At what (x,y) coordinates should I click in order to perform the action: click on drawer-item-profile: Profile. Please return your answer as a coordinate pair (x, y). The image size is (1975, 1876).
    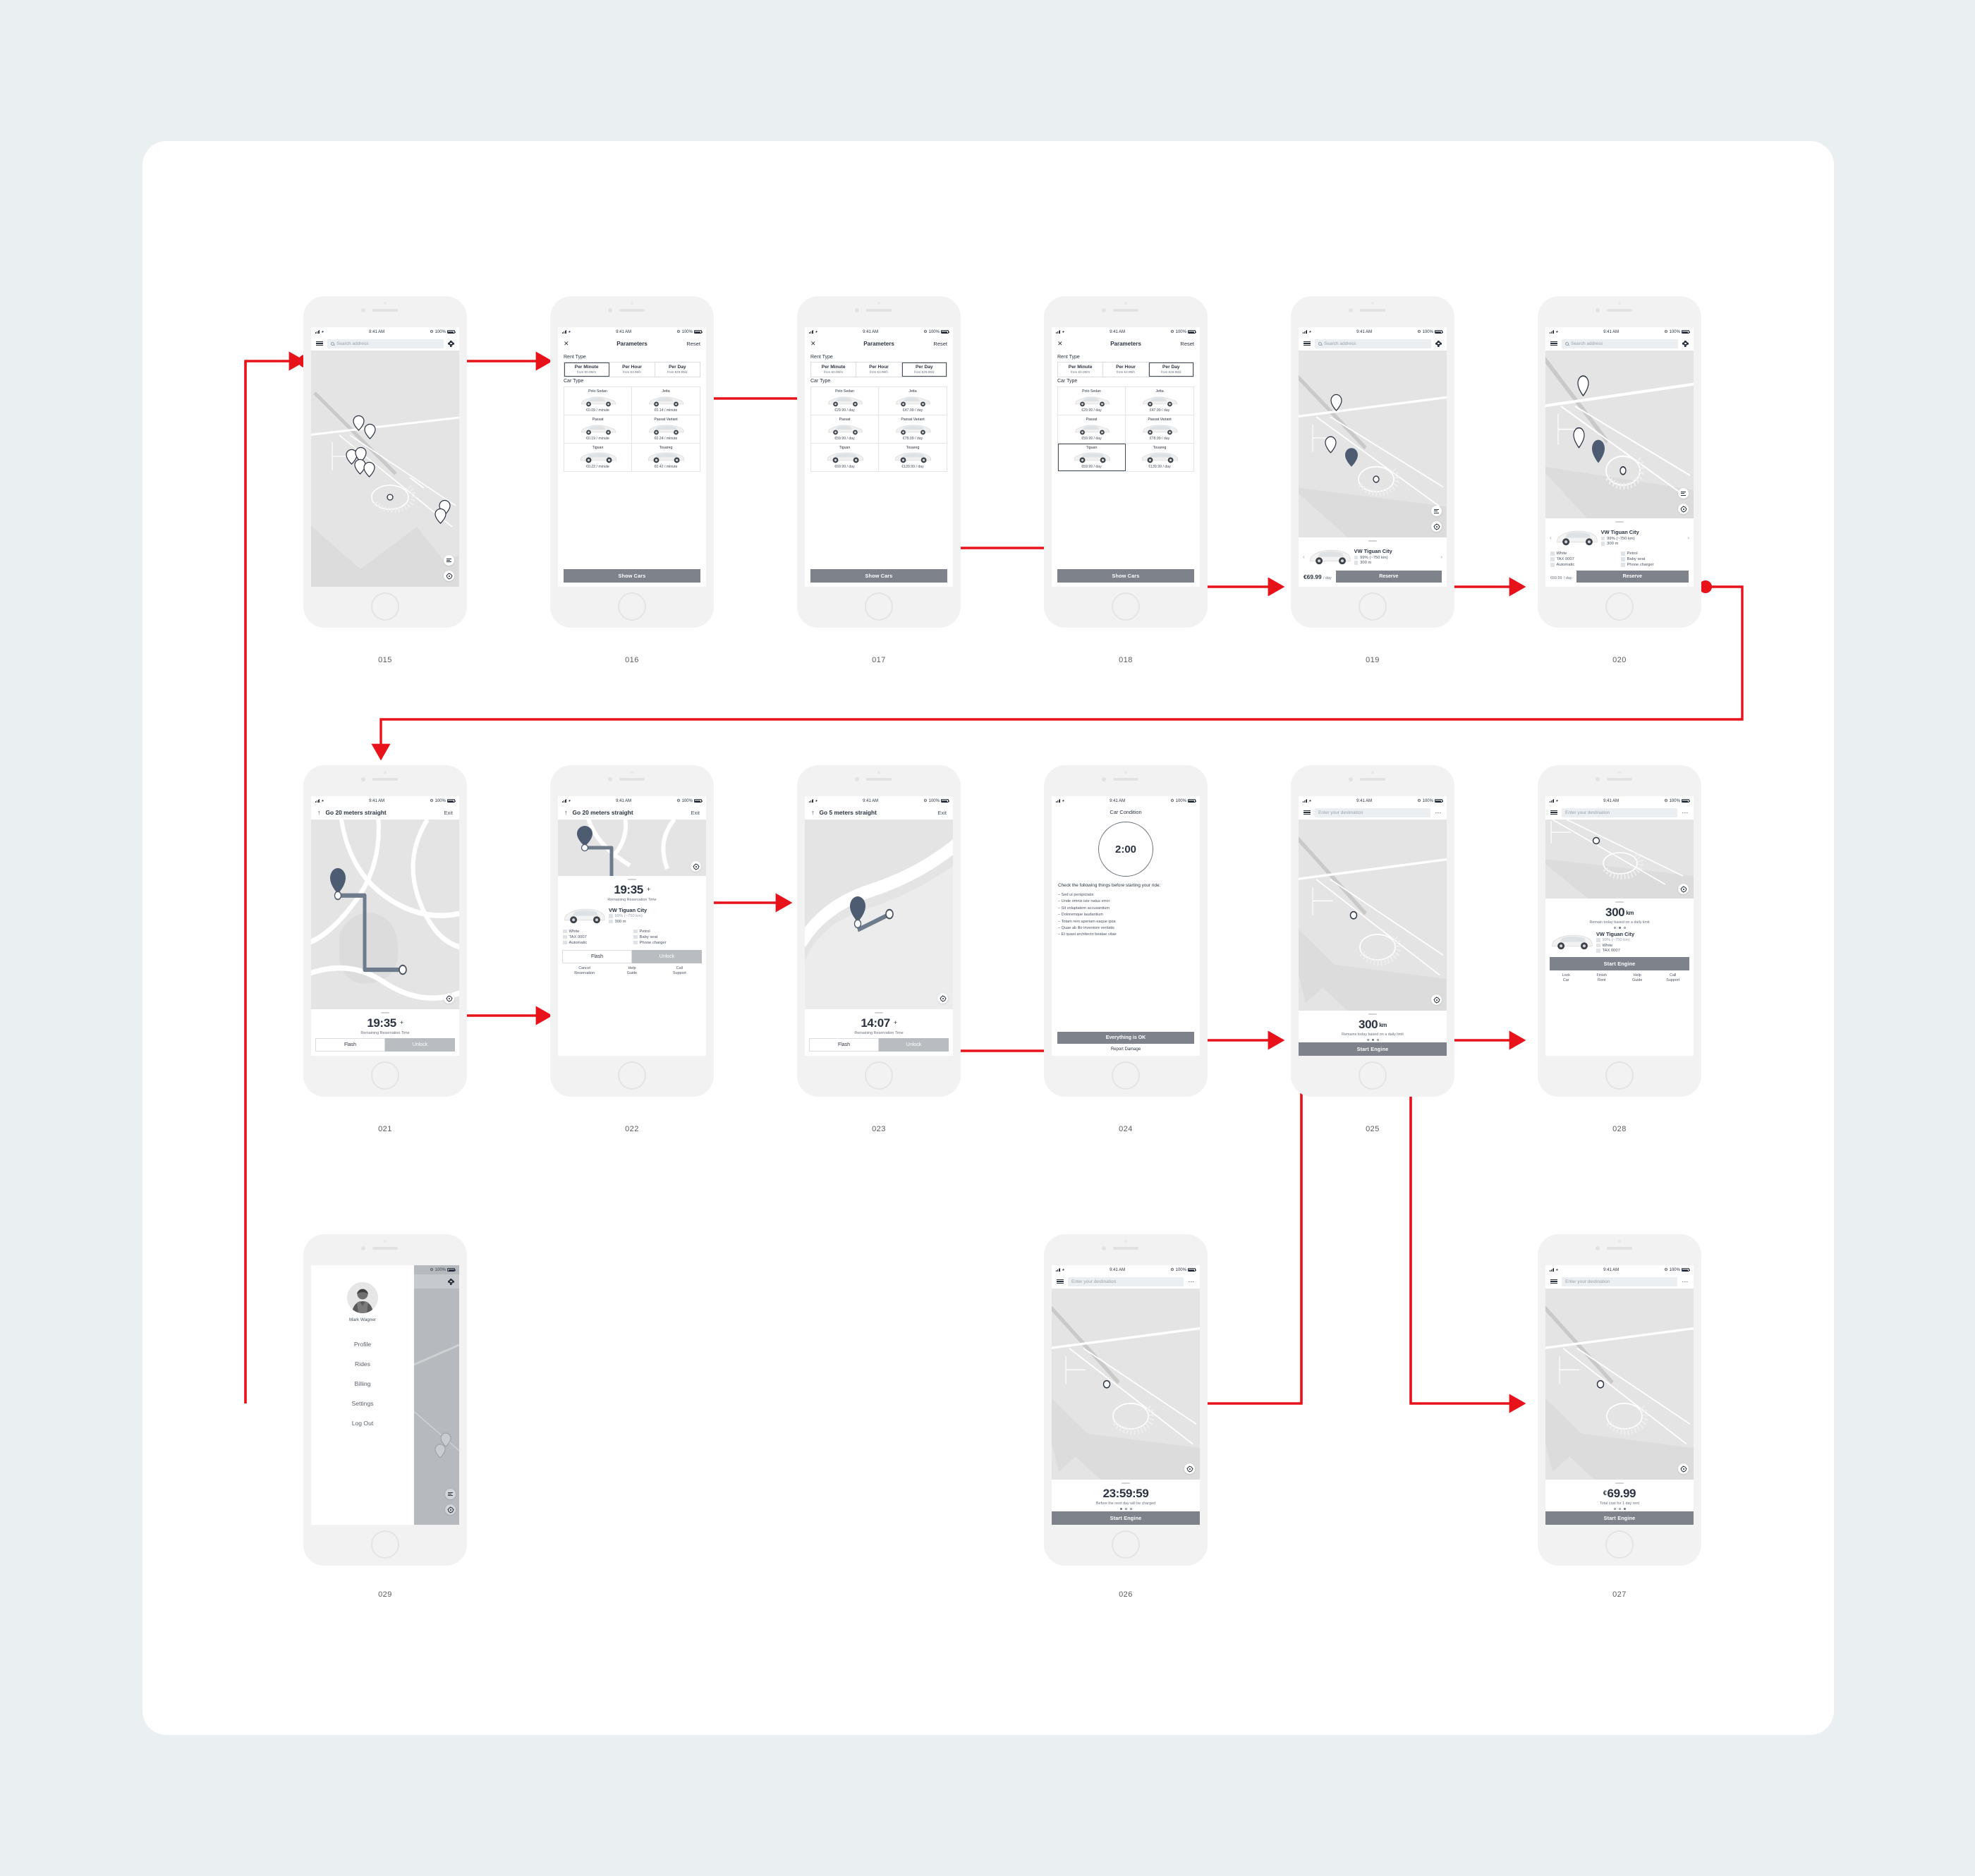
    Looking at the image, I should click on (363, 1344).